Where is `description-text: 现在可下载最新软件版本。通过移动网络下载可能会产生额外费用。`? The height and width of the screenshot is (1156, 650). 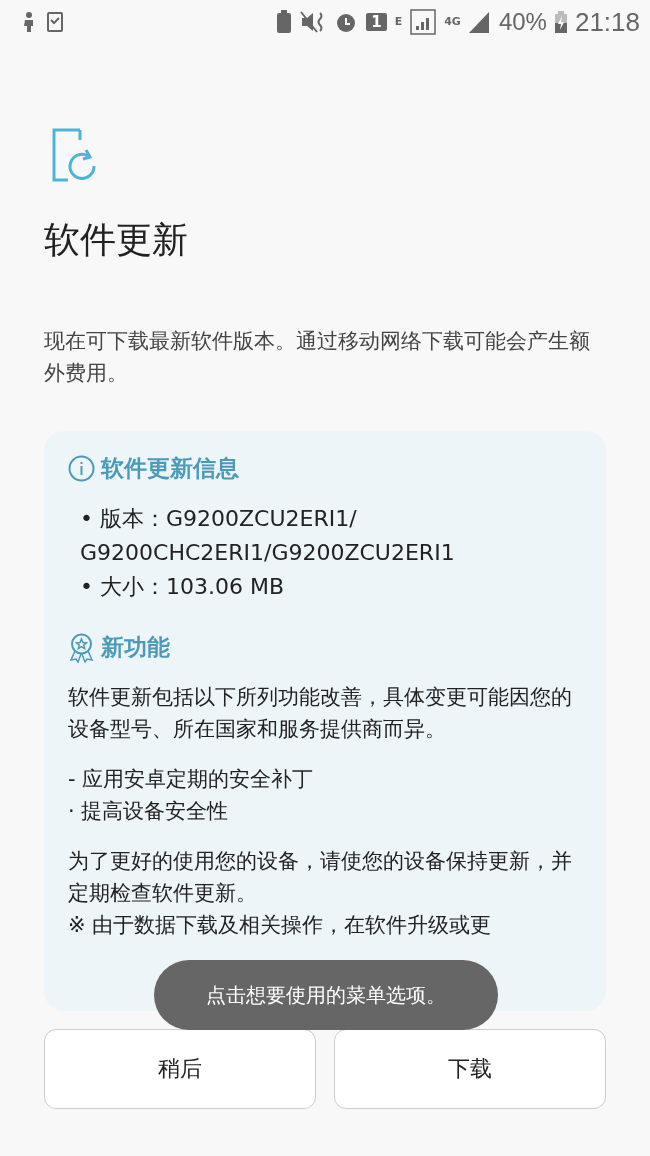
description-text: 现在可下载最新软件版本。通过移动网络下载可能会产生额外费用。 is located at coordinates (317, 357).